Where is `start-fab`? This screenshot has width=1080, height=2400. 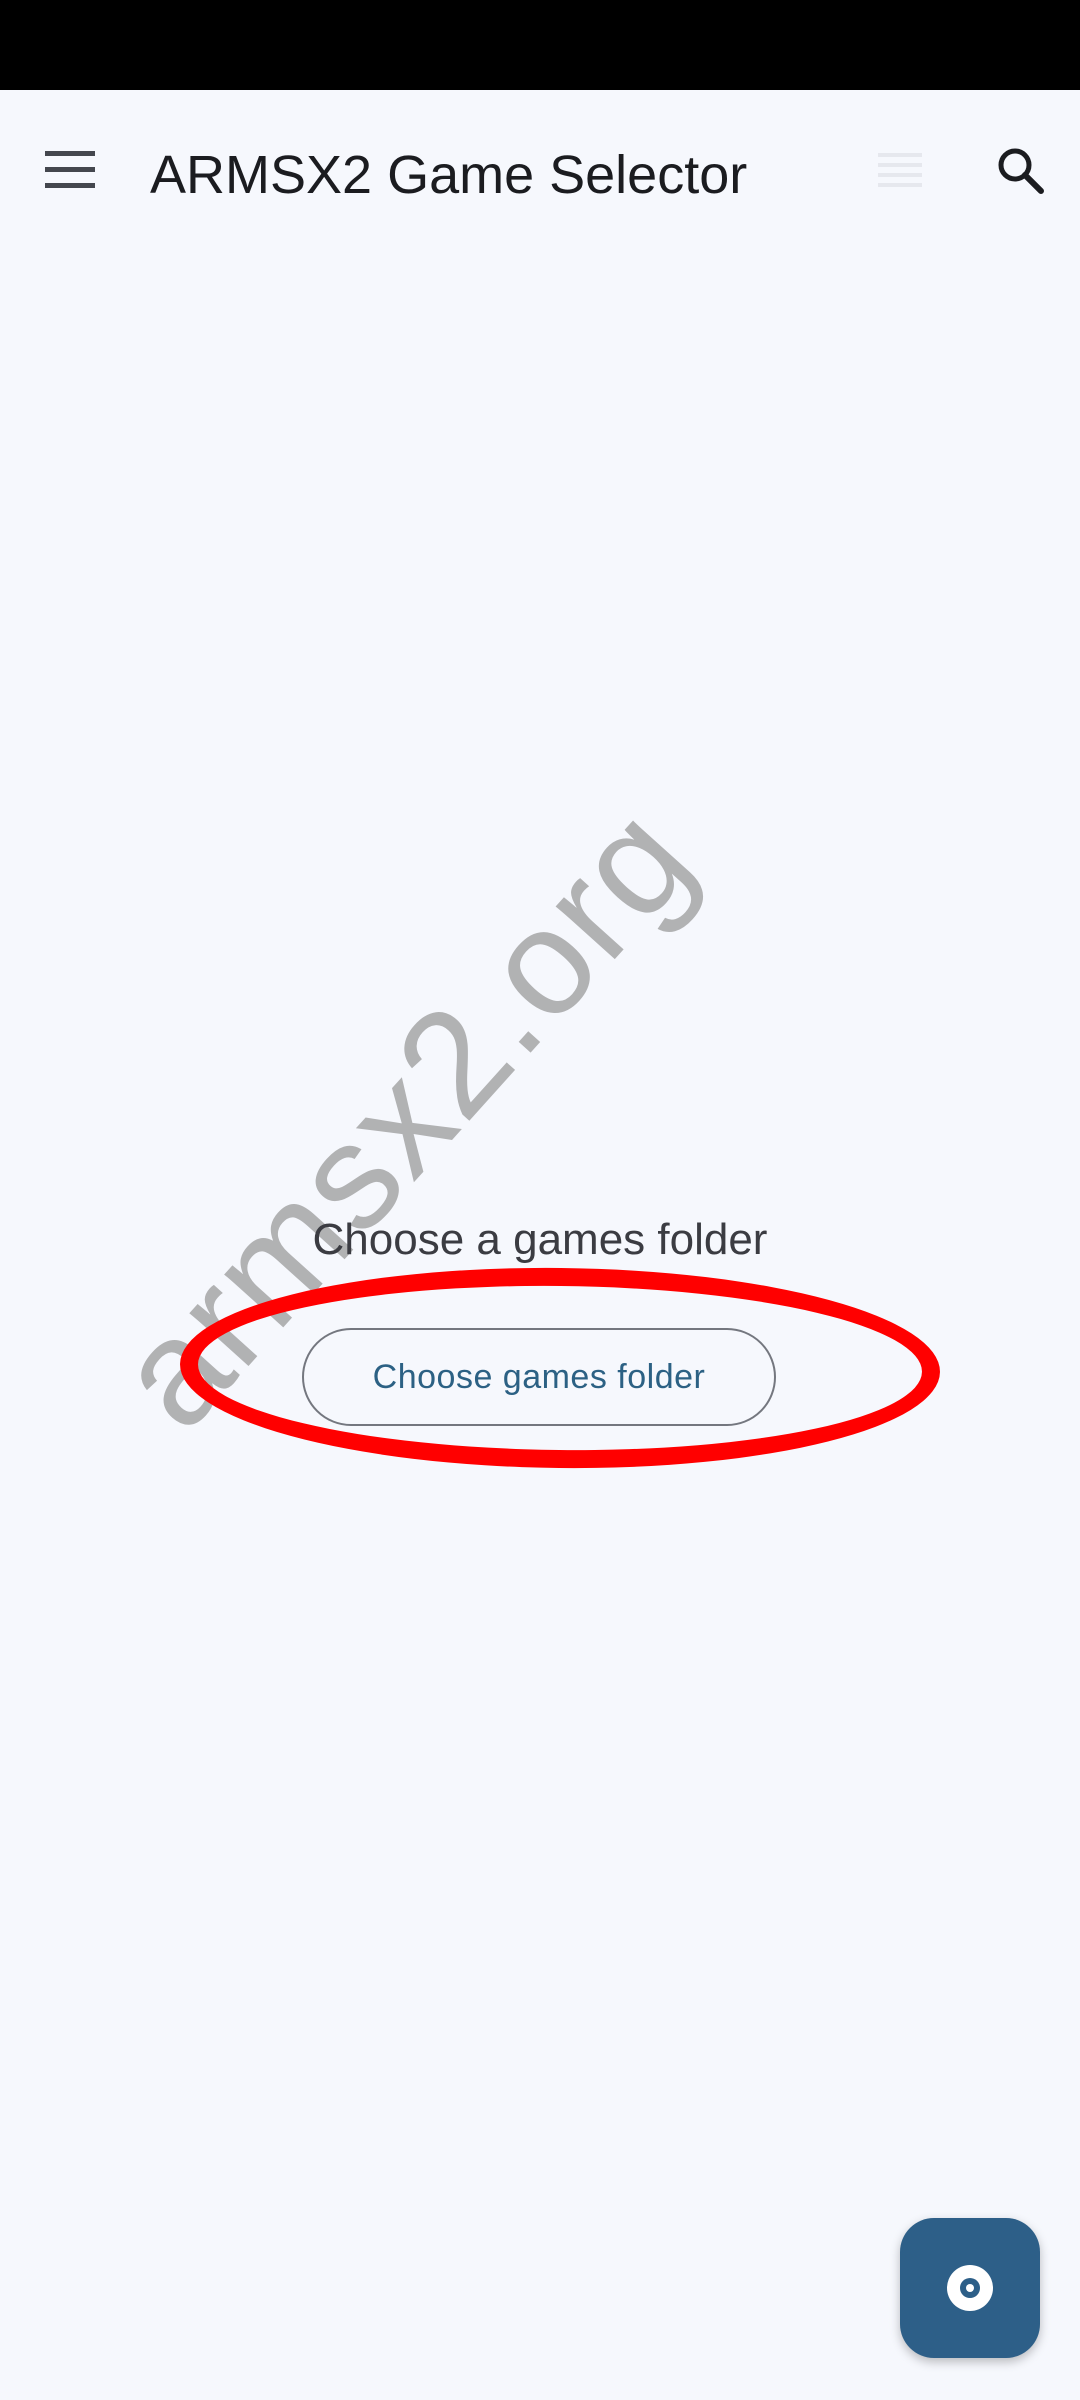
start-fab is located at coordinates (970, 2288).